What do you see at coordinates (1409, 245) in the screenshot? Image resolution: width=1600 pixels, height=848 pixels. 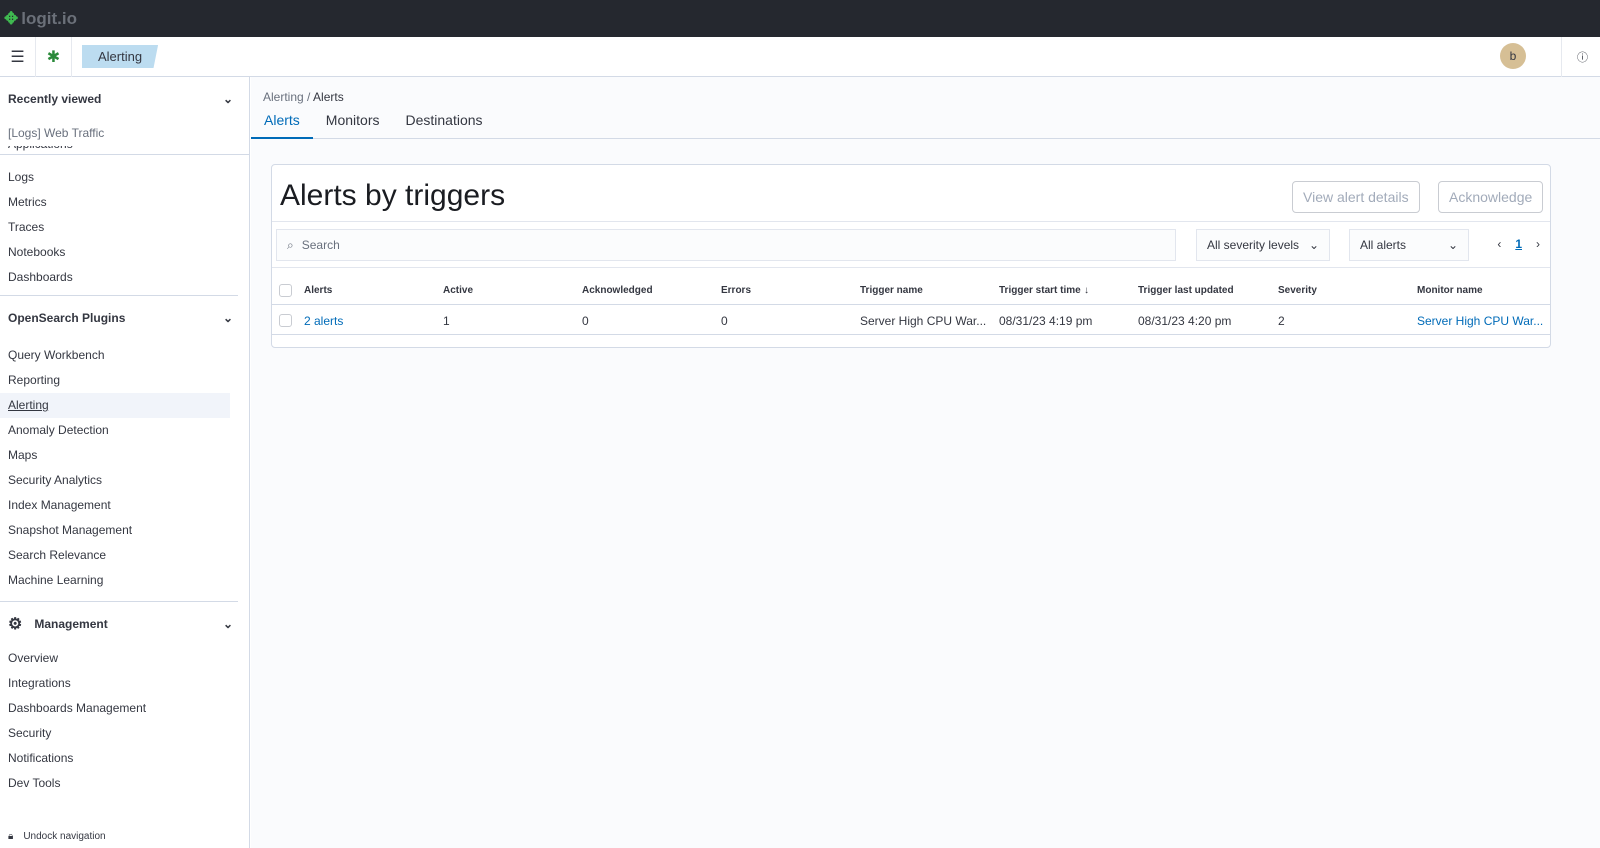 I see `alerts-filter: All alerts ⌄` at bounding box center [1409, 245].